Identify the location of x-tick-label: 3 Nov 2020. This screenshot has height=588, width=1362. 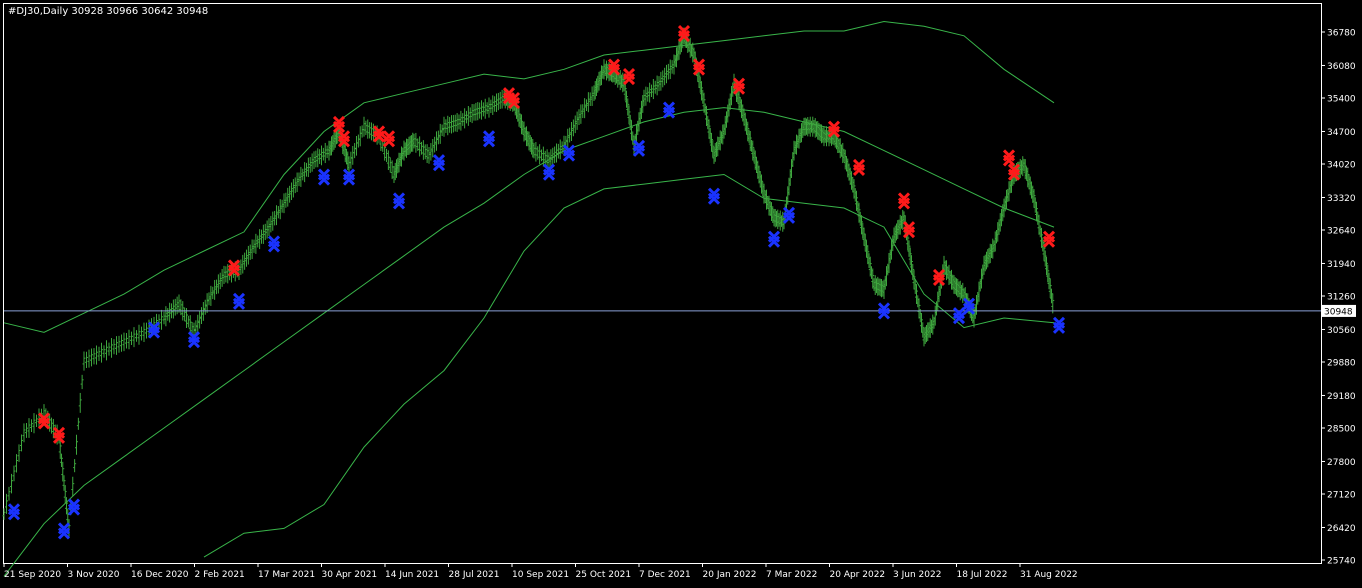
(94, 575).